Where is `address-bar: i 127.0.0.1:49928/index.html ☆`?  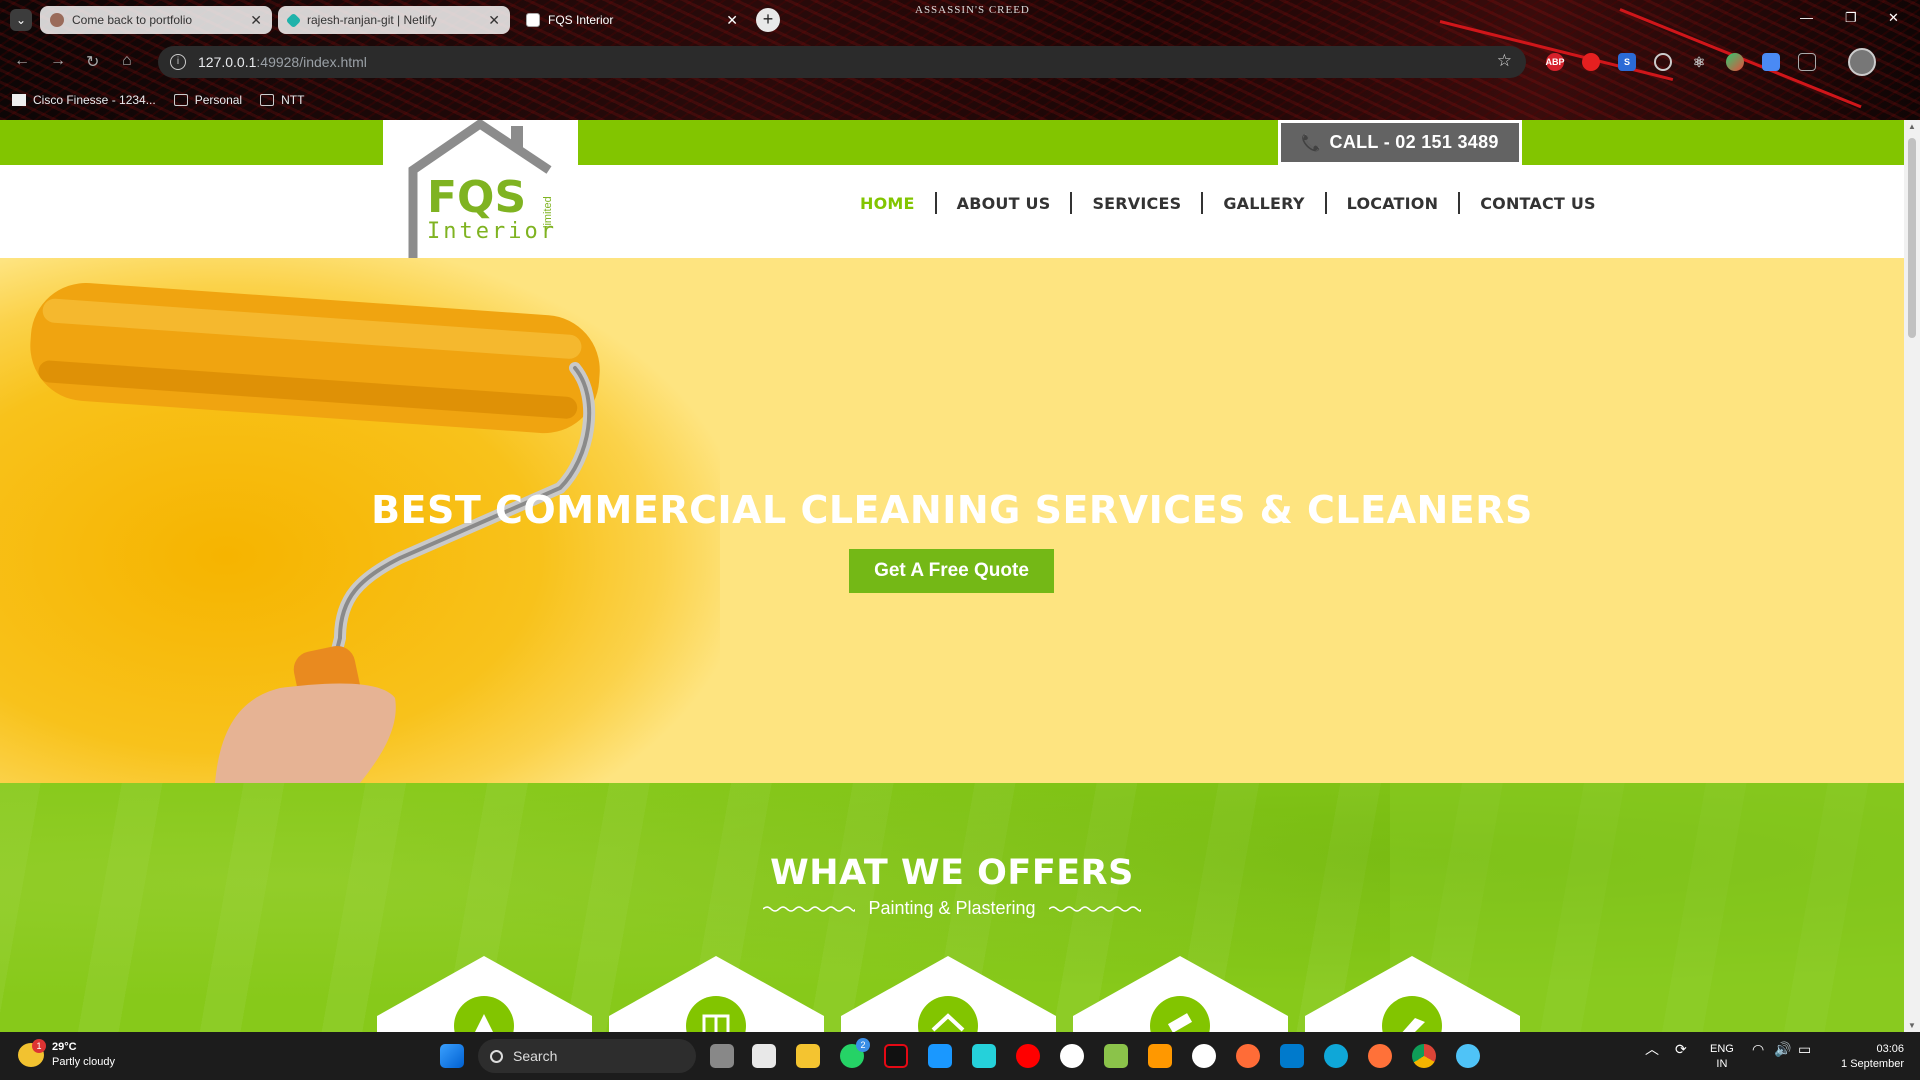 address-bar: i 127.0.0.1:49928/index.html ☆ is located at coordinates (842, 62).